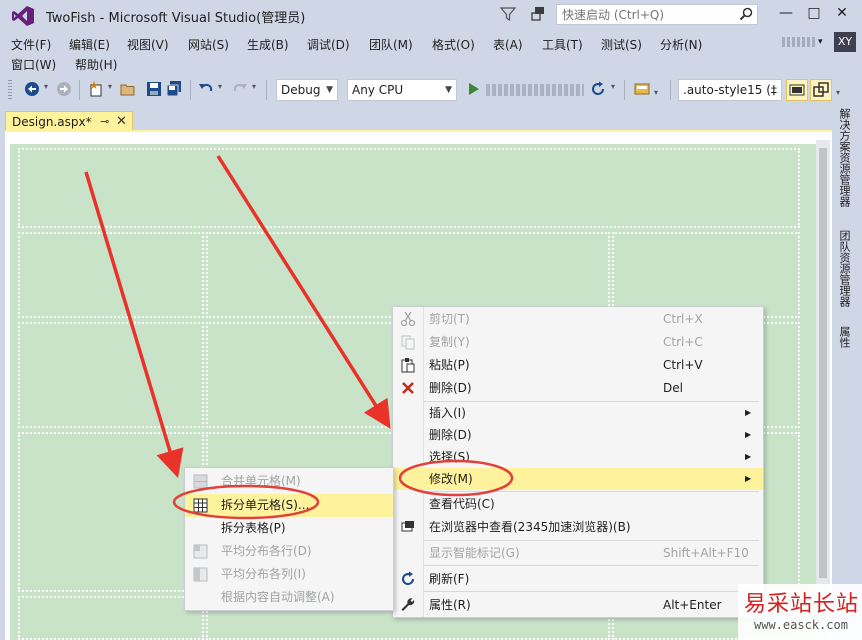 Image resolution: width=862 pixels, height=640 pixels. What do you see at coordinates (208, 44) in the screenshot?
I see `menu-website: 网站(S)` at bounding box center [208, 44].